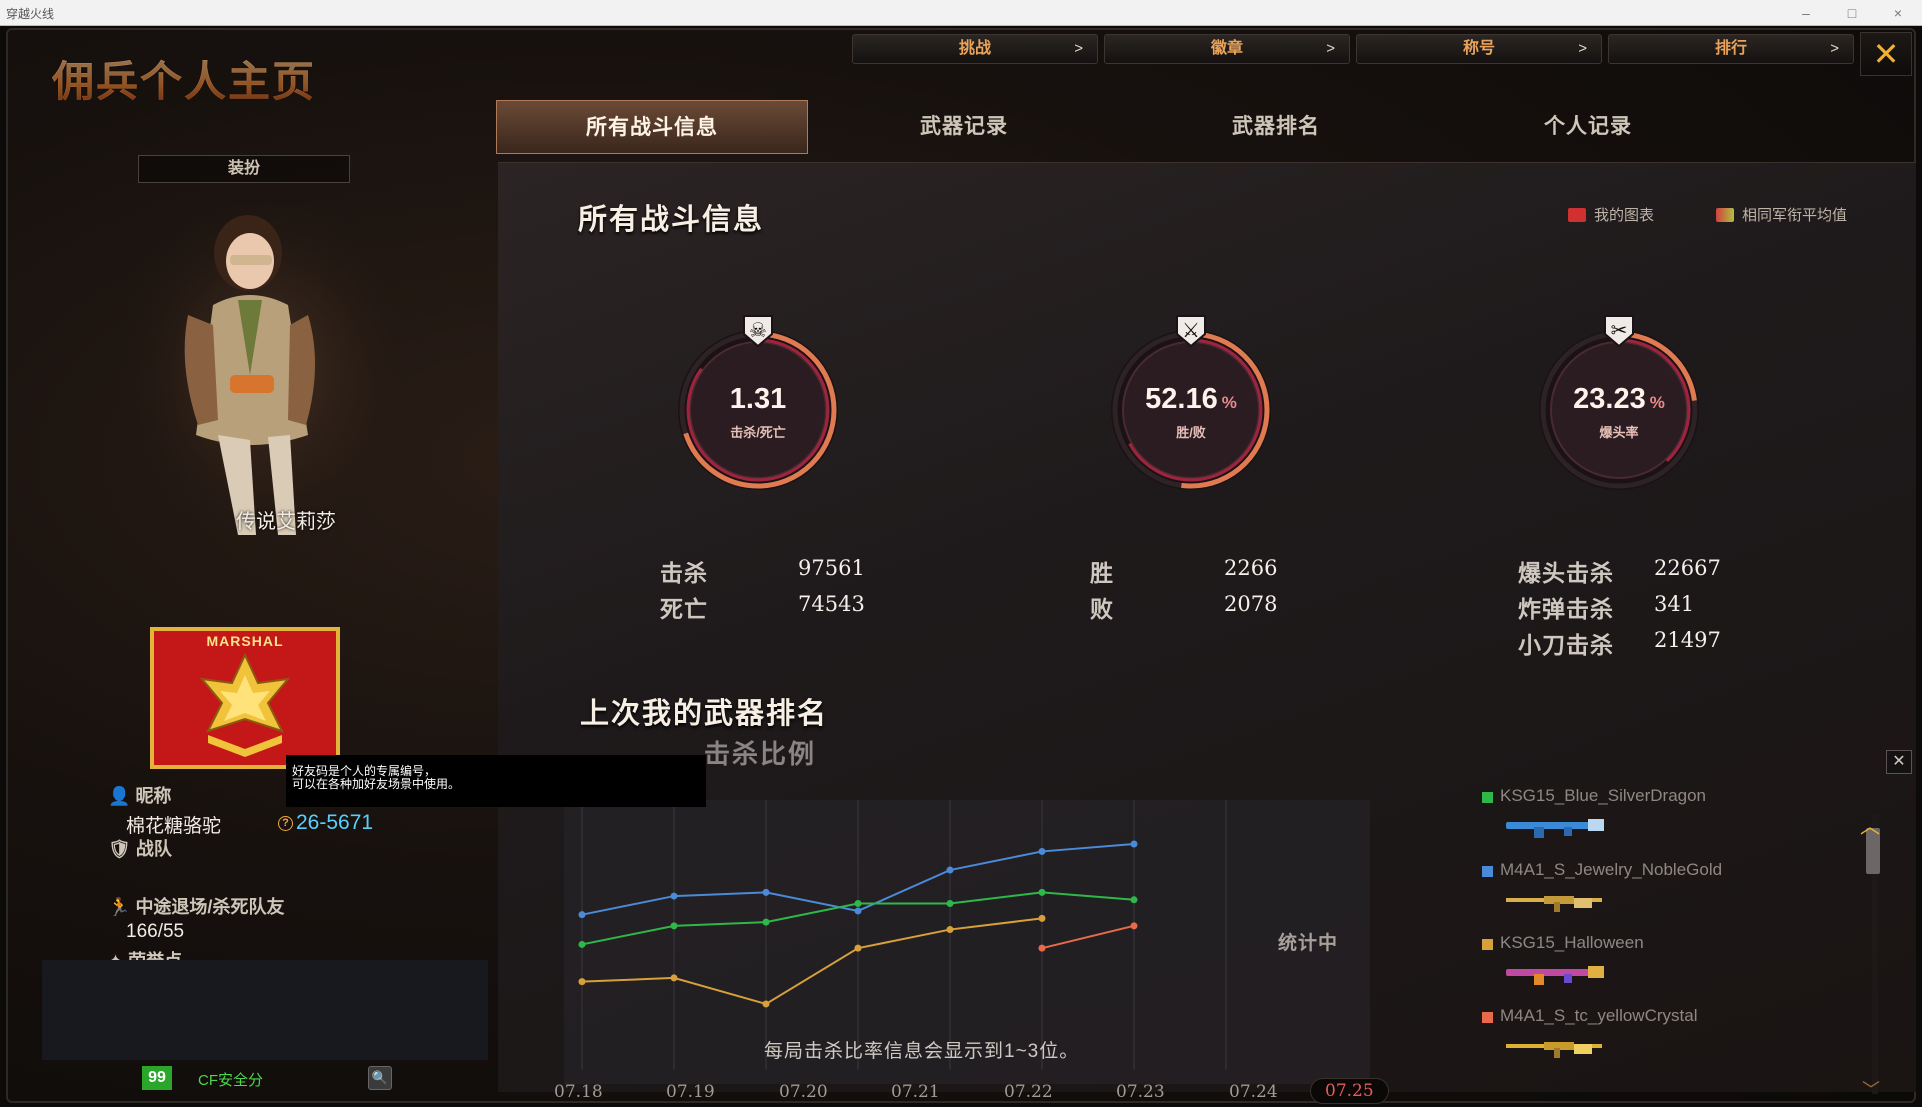 The width and height of the screenshot is (1922, 1107). I want to click on knife-kills-label: 小刀击杀, so click(1566, 645).